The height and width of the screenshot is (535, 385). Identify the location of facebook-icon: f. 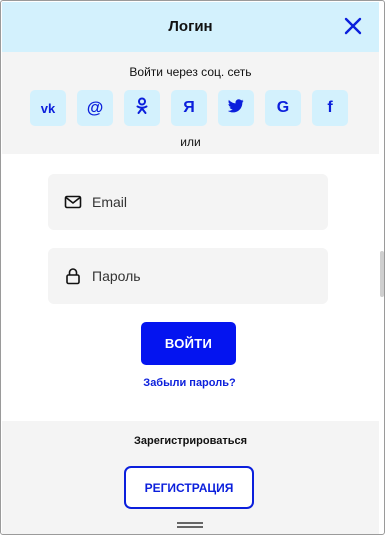
(330, 107).